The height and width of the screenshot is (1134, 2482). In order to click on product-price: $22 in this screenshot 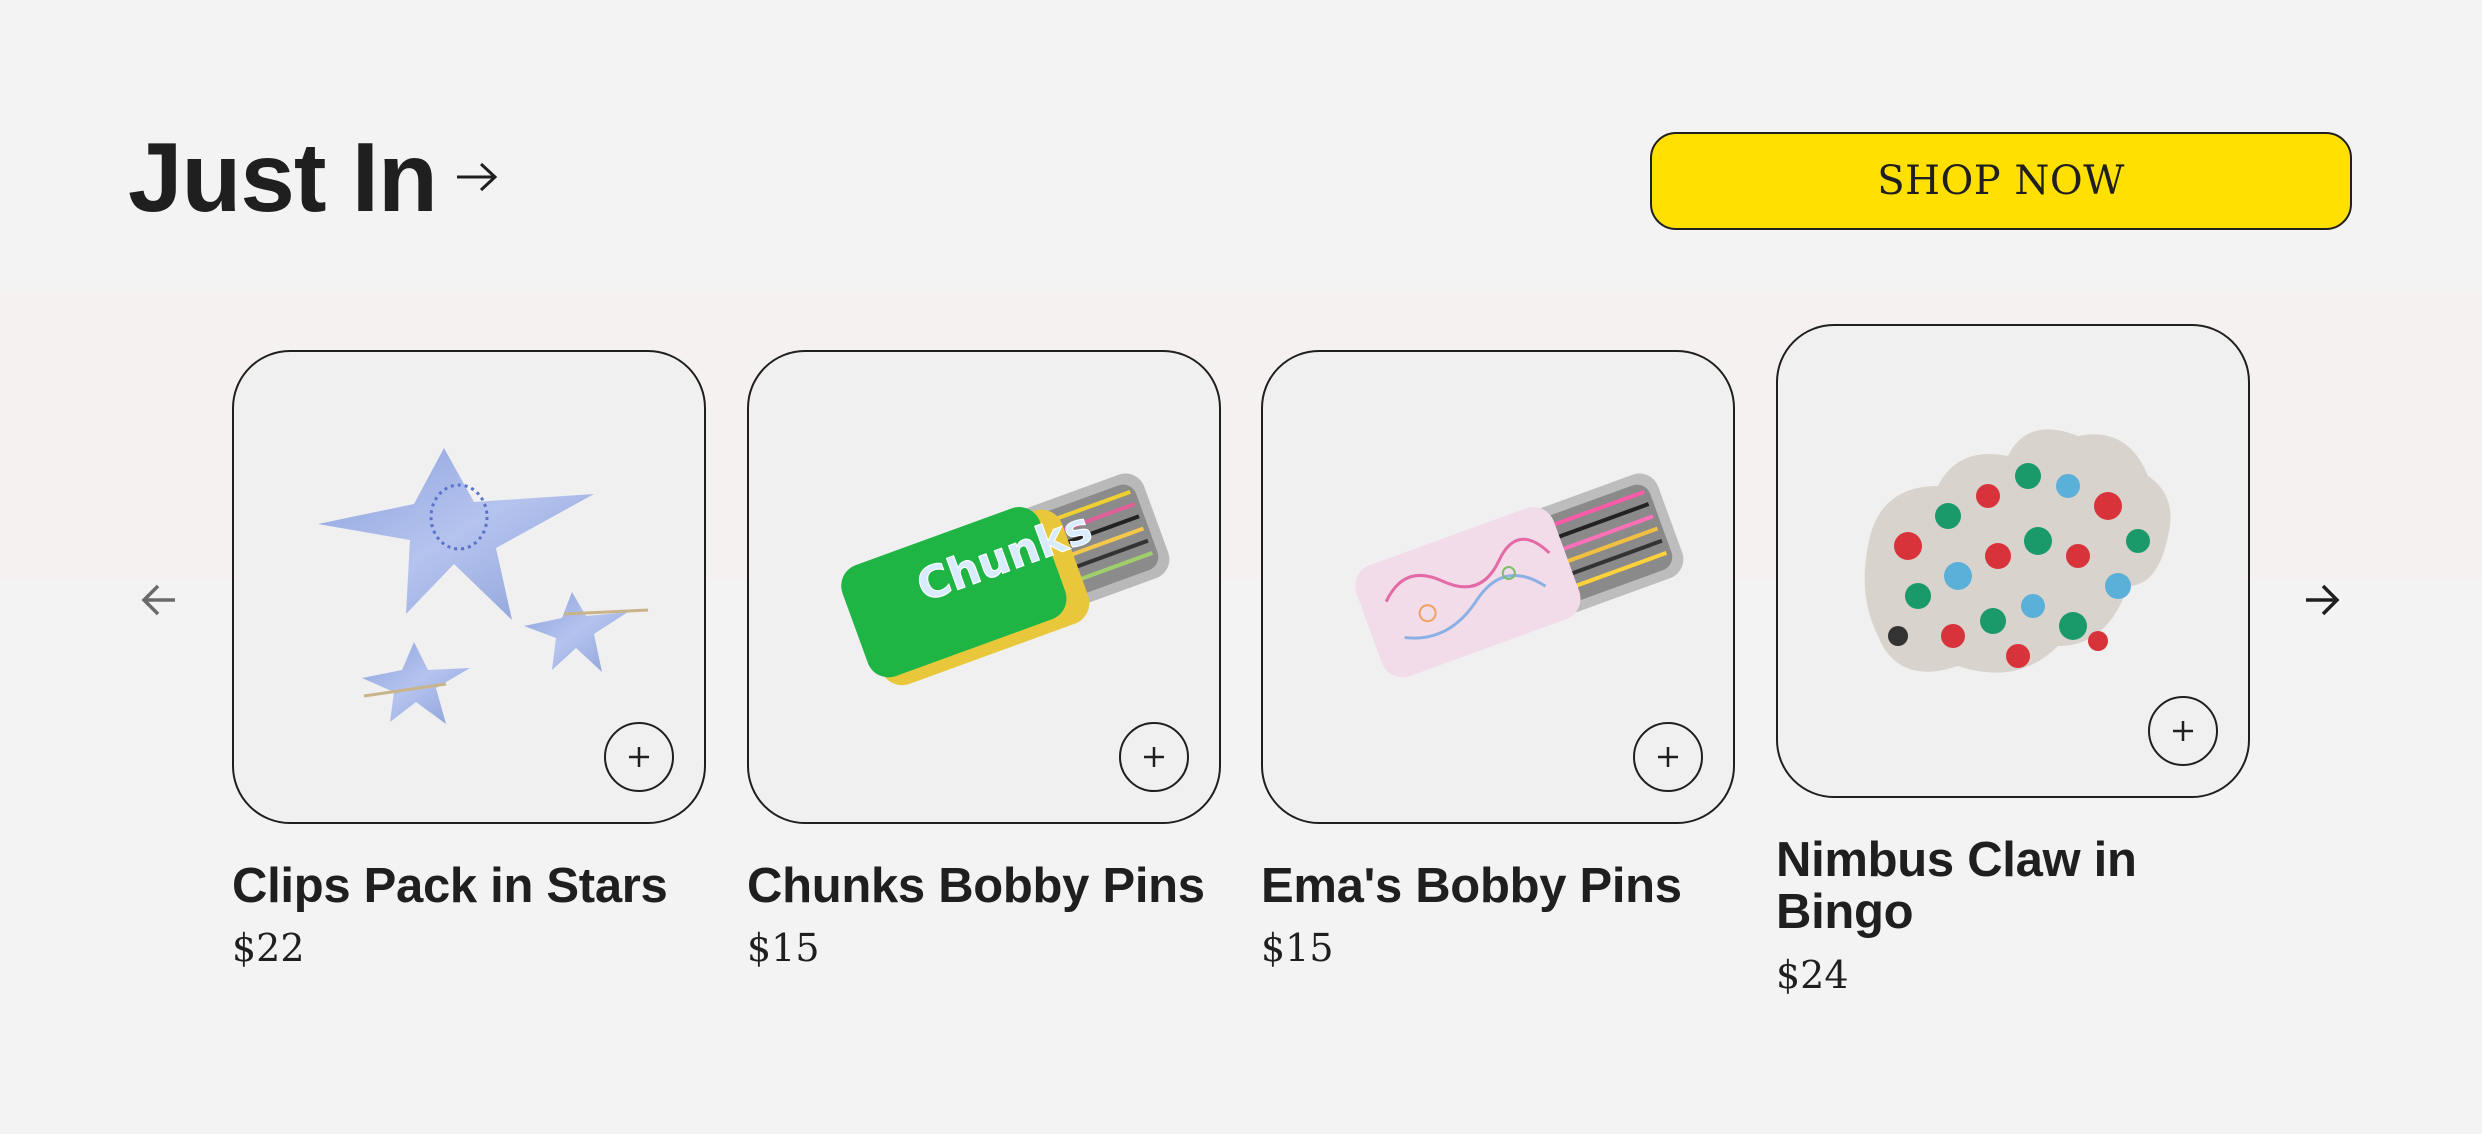, I will do `click(268, 948)`.